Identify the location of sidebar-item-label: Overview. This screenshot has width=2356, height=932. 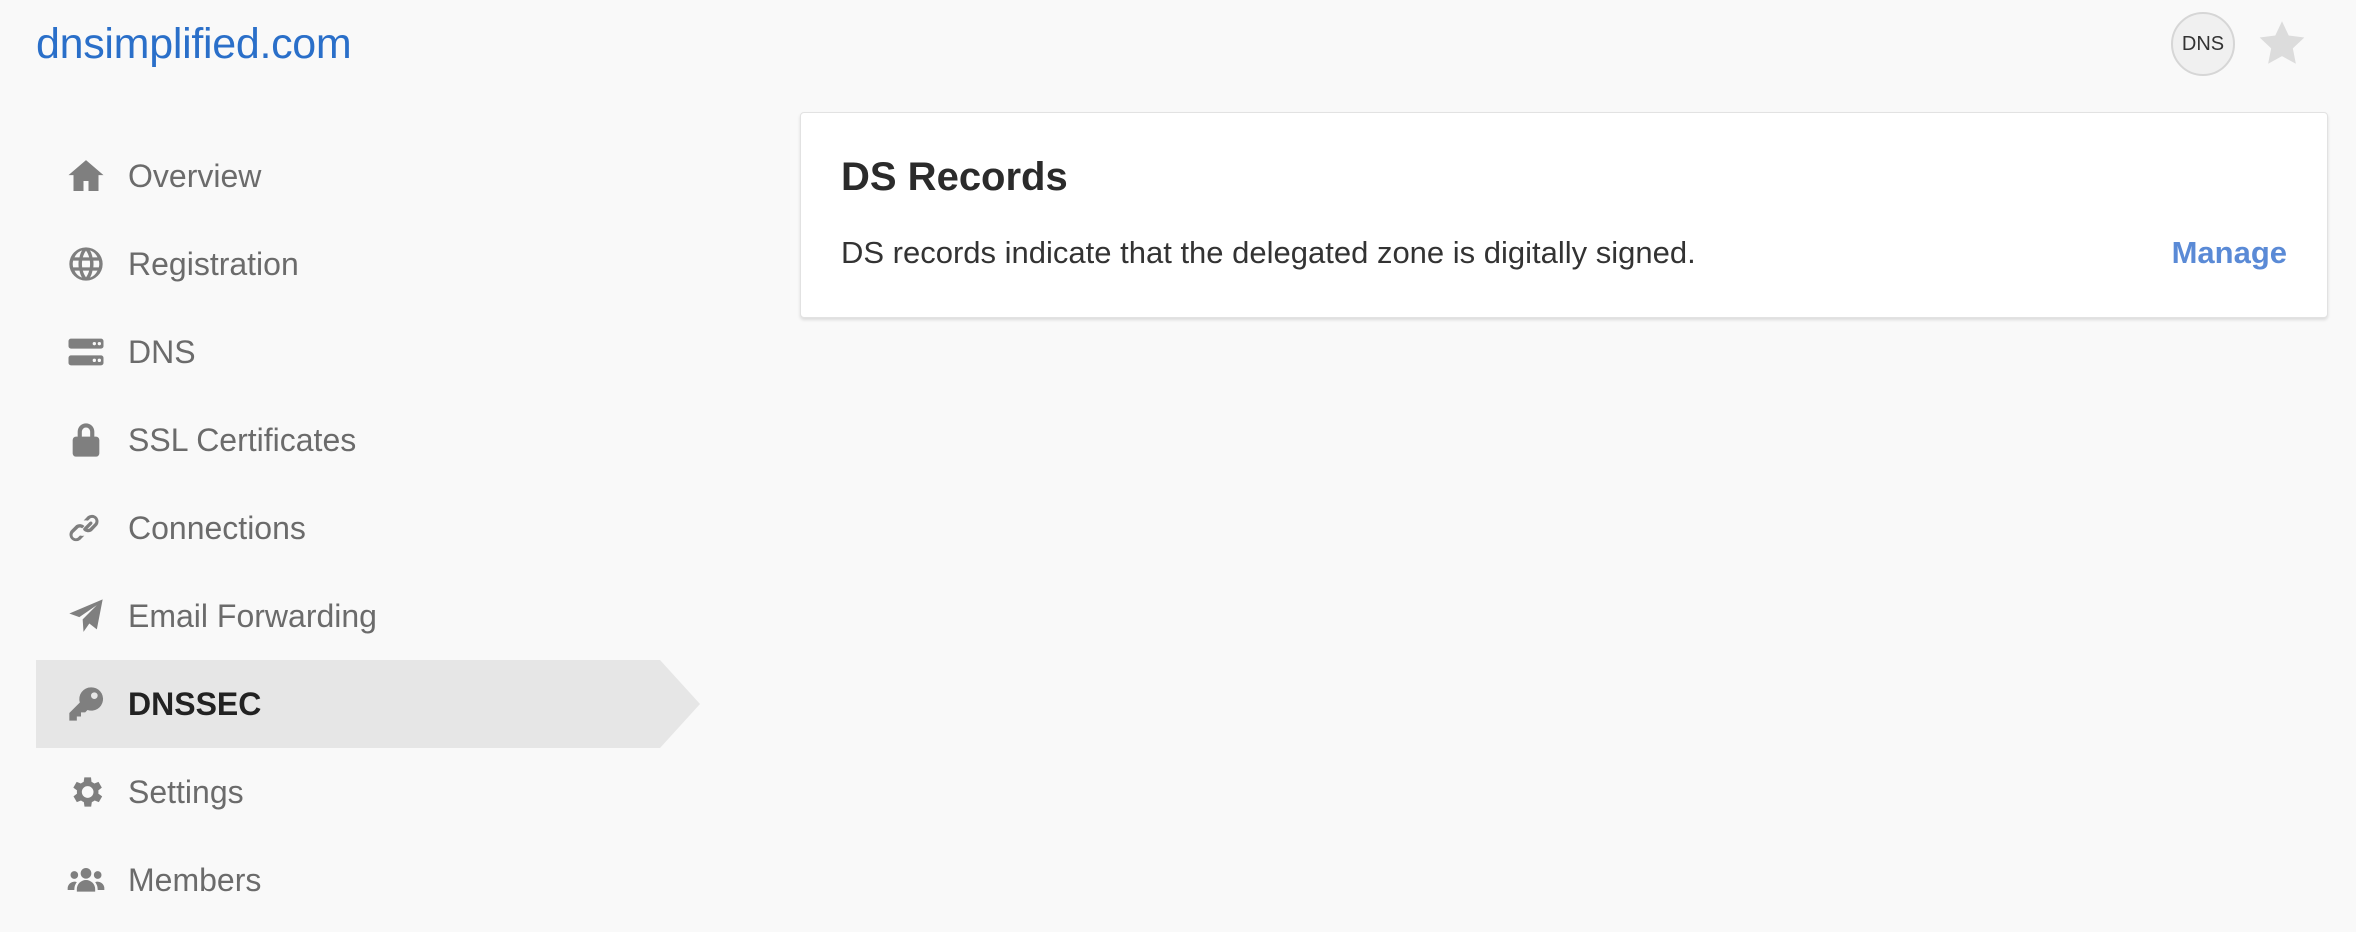
(195, 175).